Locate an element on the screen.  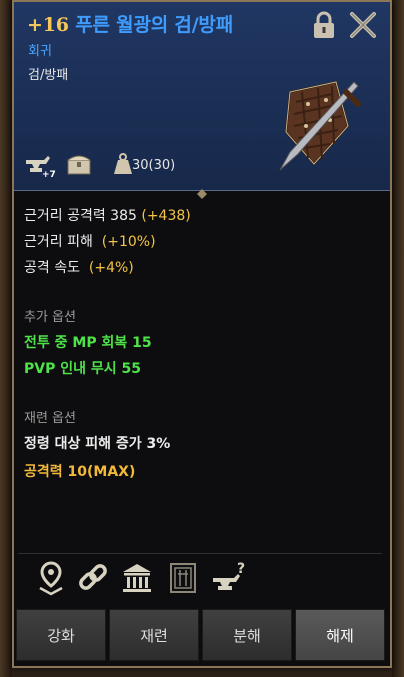
close-icon is located at coordinates (363, 25).